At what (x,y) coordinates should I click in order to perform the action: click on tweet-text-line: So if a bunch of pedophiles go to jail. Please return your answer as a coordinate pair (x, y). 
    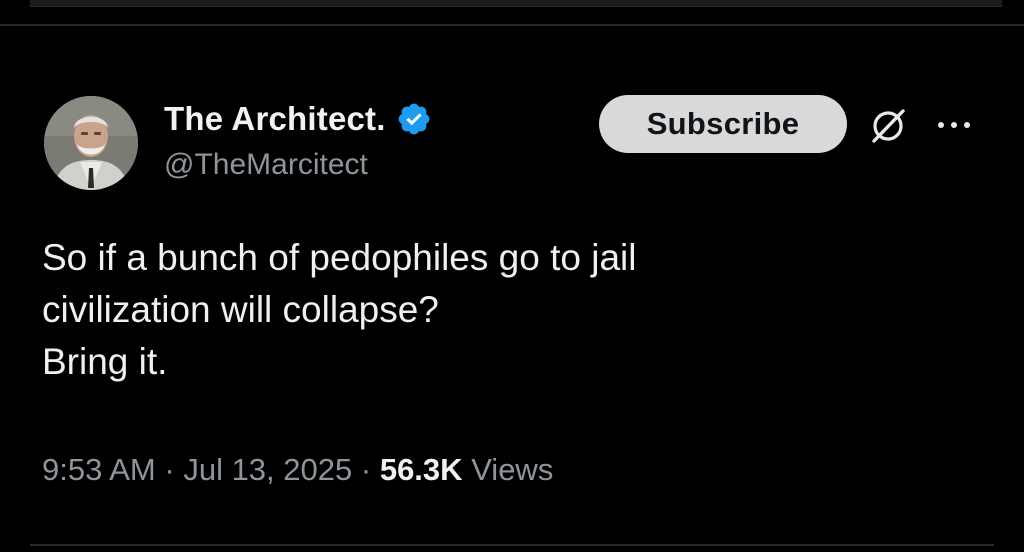
    Looking at the image, I should click on (339, 257).